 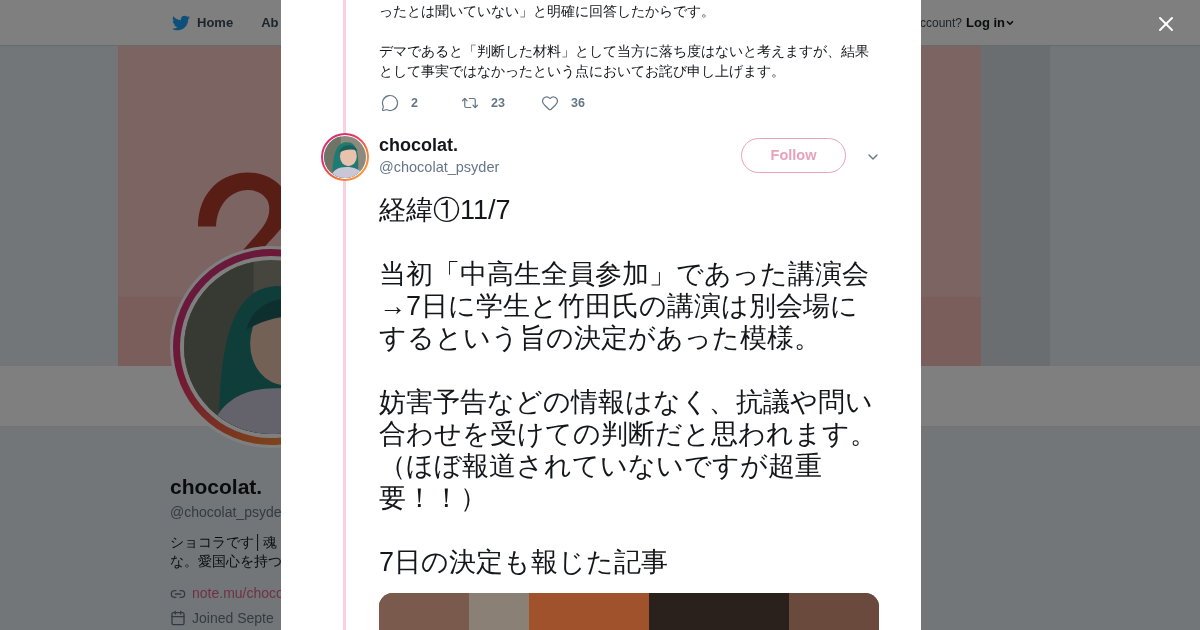 What do you see at coordinates (601, 482) in the screenshot?
I see `tweet-text: （ほぼ報道されていないですが超重要！！）` at bounding box center [601, 482].